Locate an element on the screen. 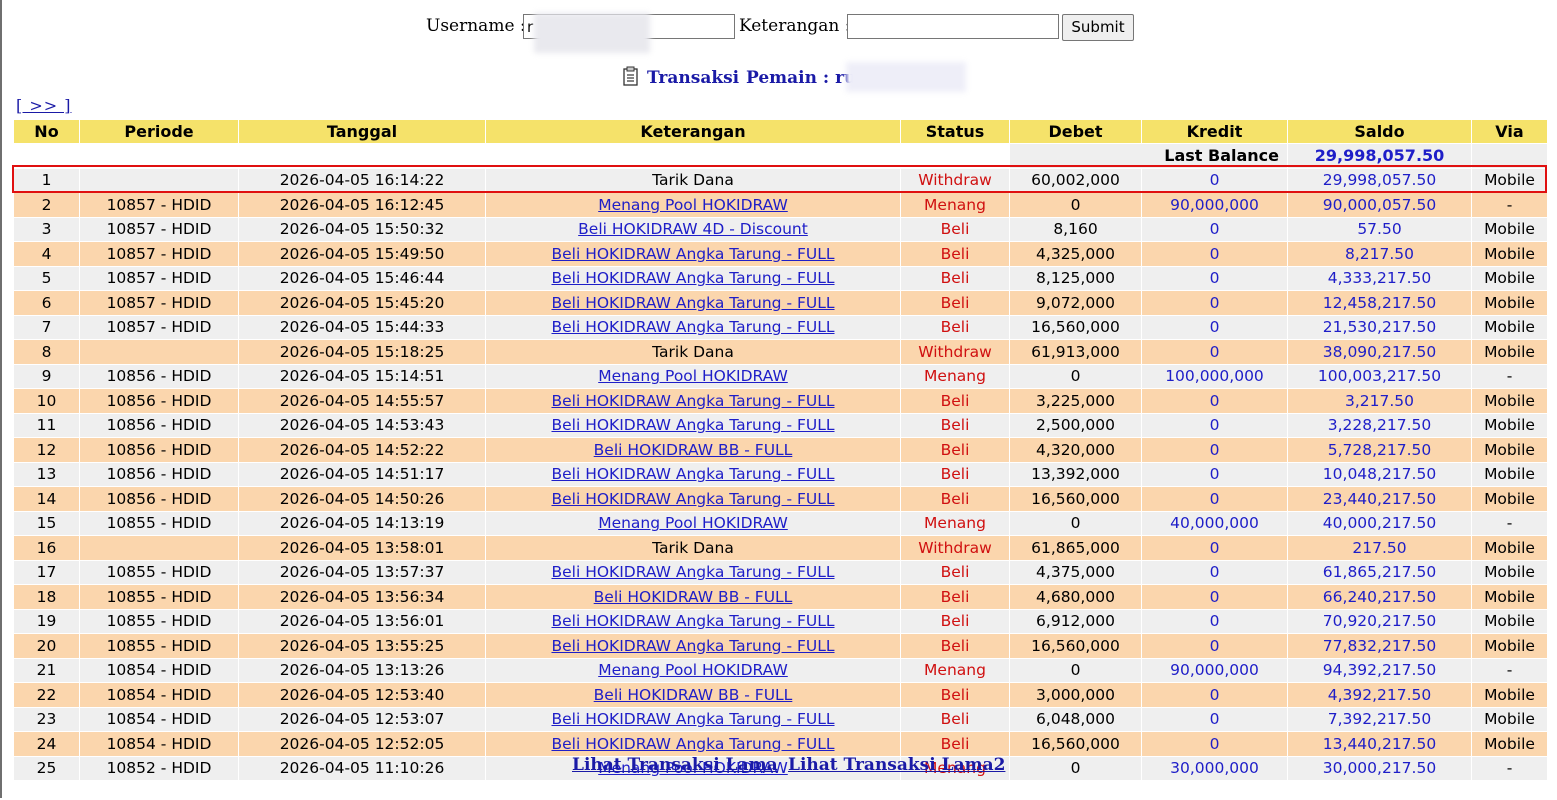 This screenshot has width=1557, height=800. cell-no: 1 is located at coordinates (46, 180).